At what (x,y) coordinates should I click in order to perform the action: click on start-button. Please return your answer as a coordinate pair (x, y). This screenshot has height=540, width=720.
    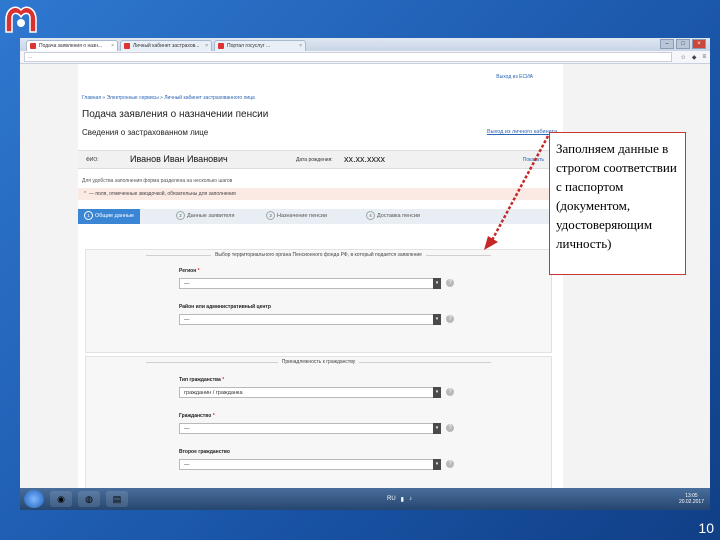
    Looking at the image, I should click on (34, 499).